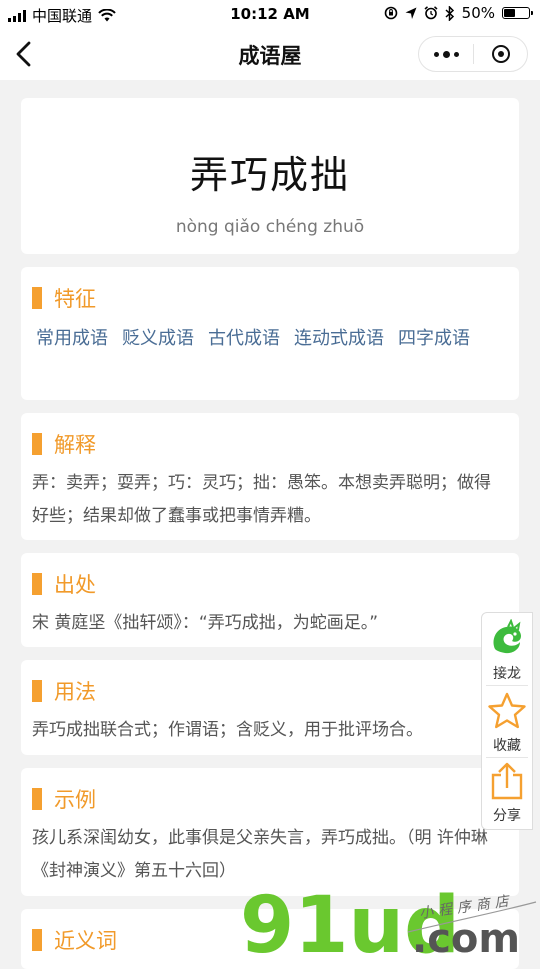 The width and height of the screenshot is (540, 969). I want to click on status-bar: 中国联通 10:12 AM 50%, so click(270, 14).